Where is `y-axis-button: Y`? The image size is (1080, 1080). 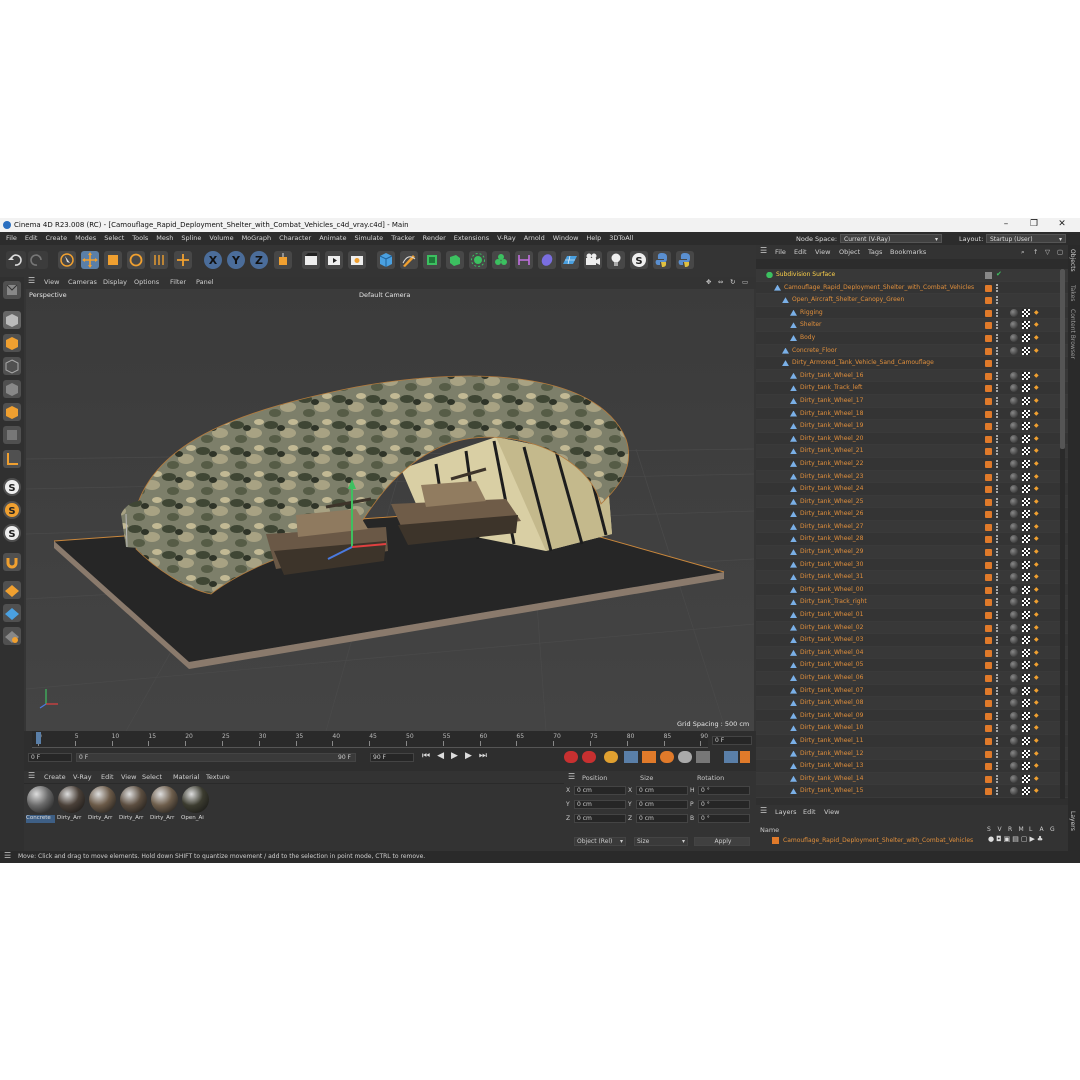
y-axis-button: Y is located at coordinates (236, 260).